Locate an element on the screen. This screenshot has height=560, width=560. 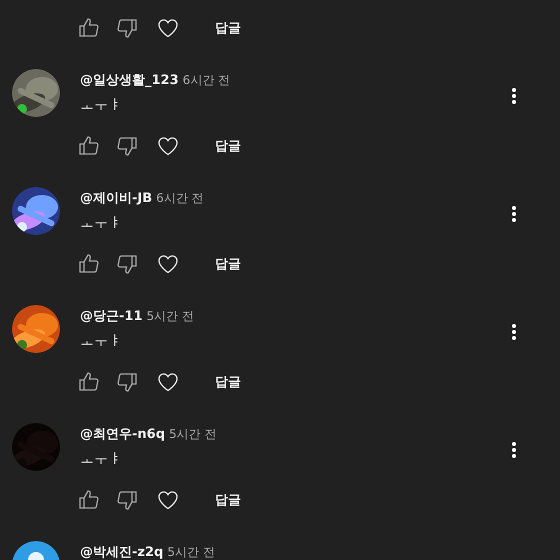
author-name: @박세진-z2q is located at coordinates (122, 551).